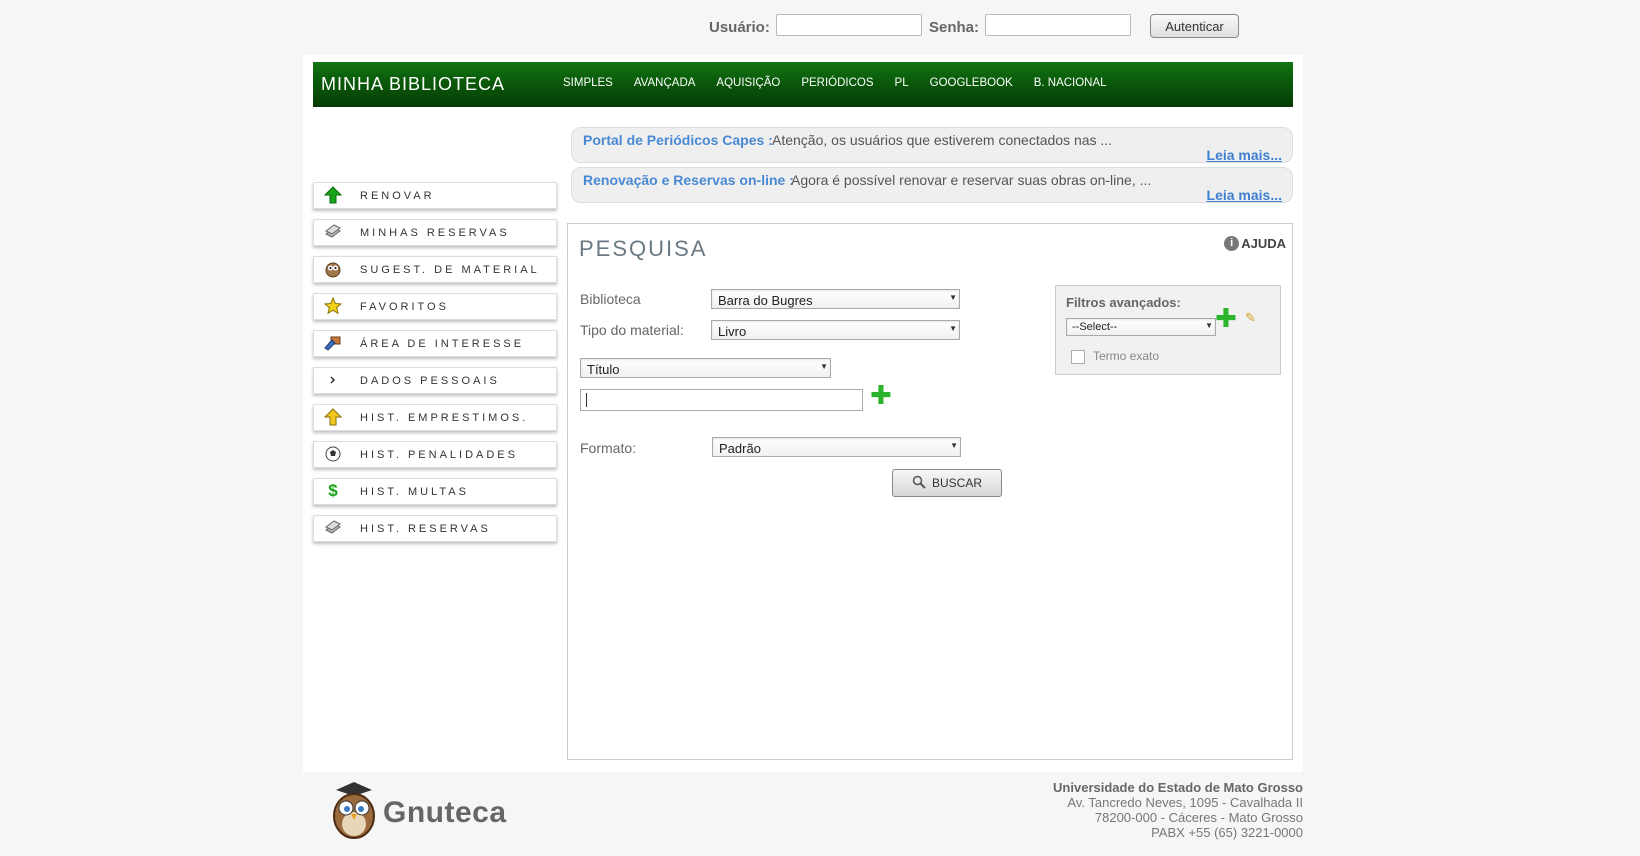  Describe the element at coordinates (333, 195) in the screenshot. I see `green-arrow-up-icon` at that location.